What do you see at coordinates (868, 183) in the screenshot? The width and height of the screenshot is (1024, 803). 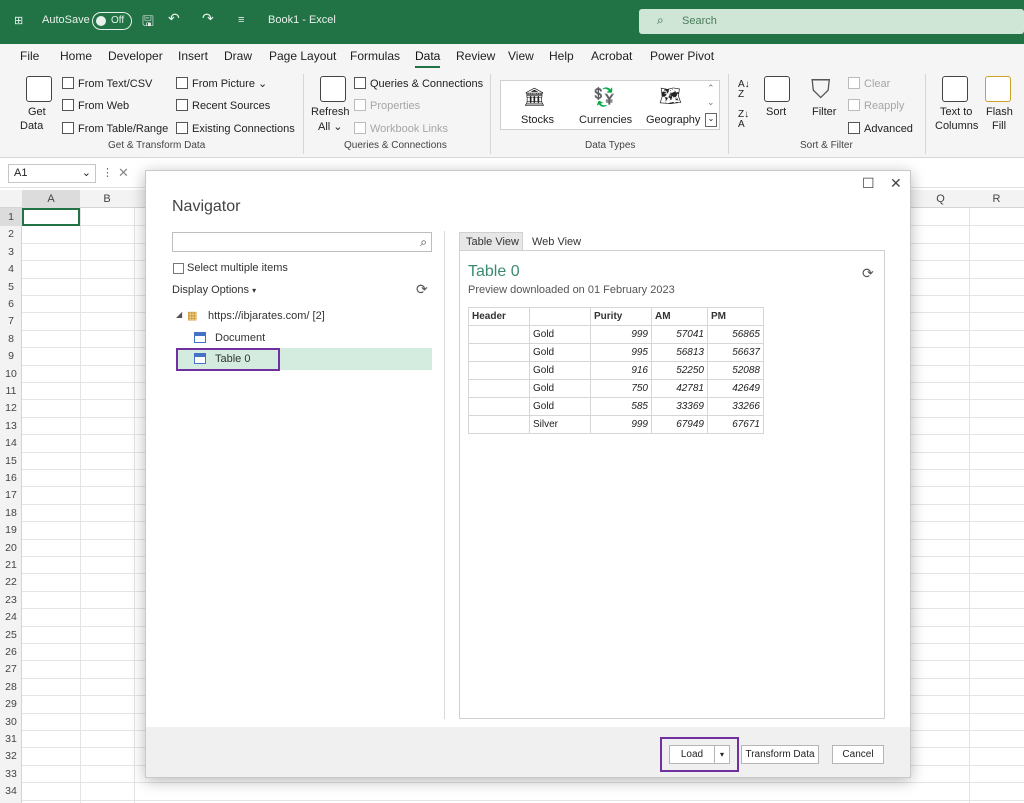 I see `maximize-icon: ☐` at bounding box center [868, 183].